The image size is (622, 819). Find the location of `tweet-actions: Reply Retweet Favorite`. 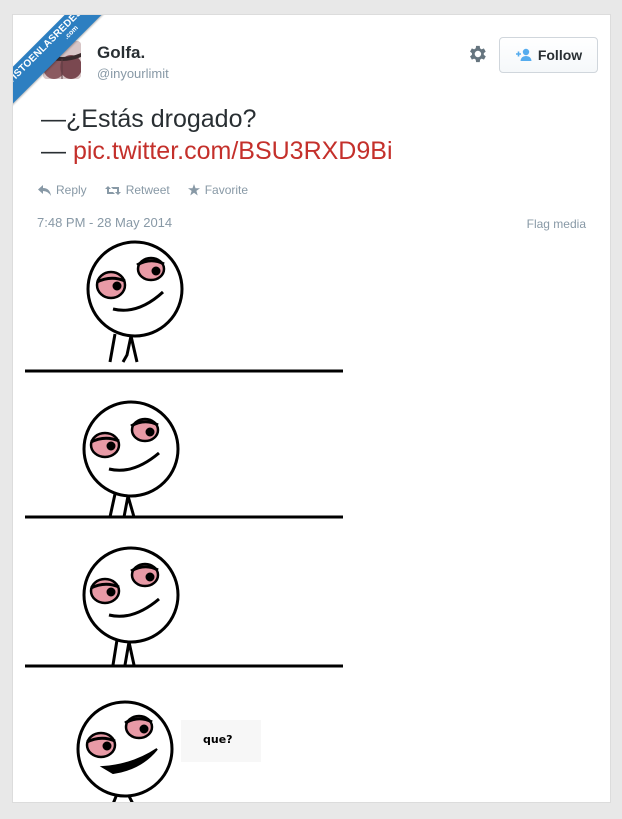

tweet-actions: Reply Retweet Favorite is located at coordinates (143, 190).